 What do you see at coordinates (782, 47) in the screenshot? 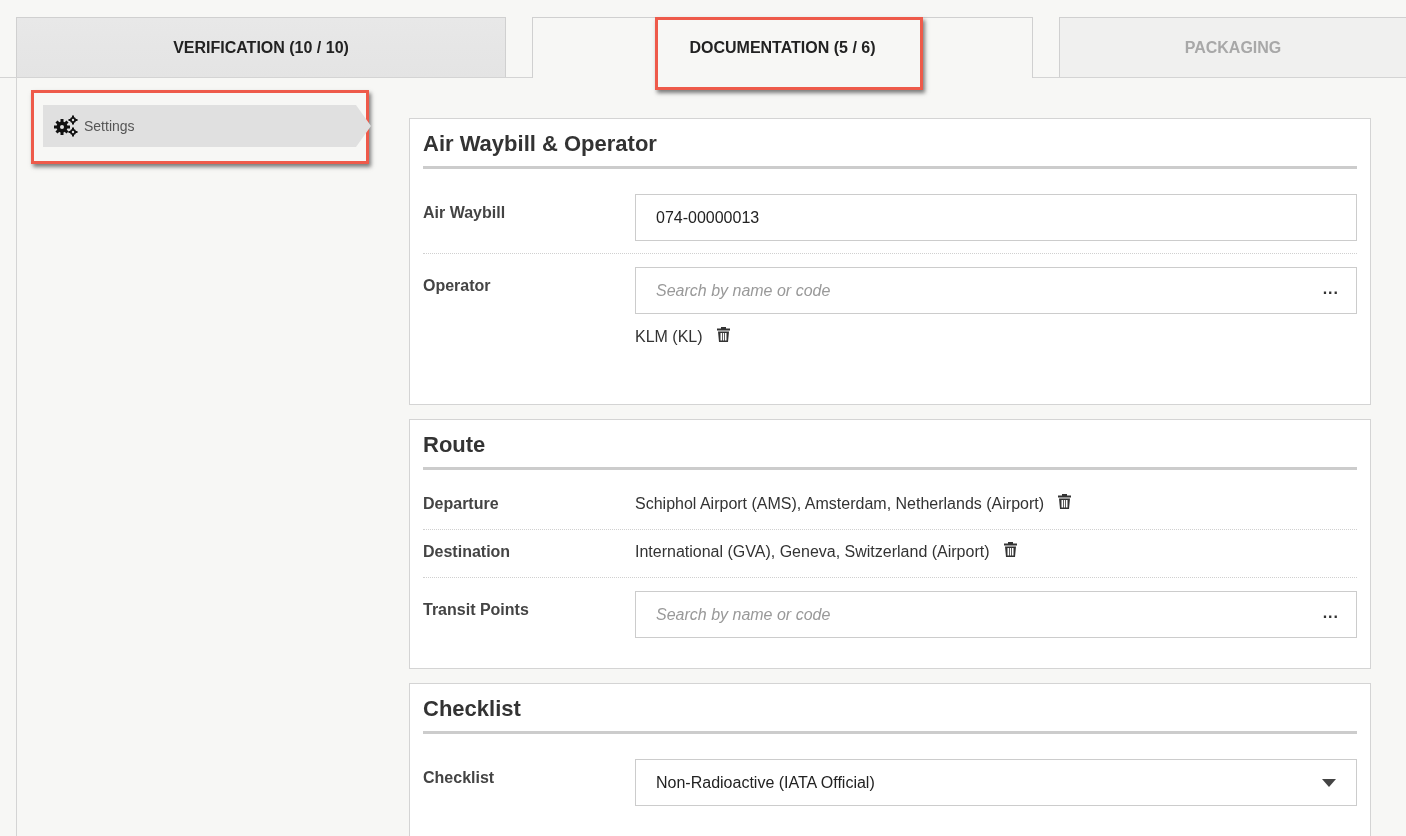
I see `tab: DOCUMENTATION (5 / 6)` at bounding box center [782, 47].